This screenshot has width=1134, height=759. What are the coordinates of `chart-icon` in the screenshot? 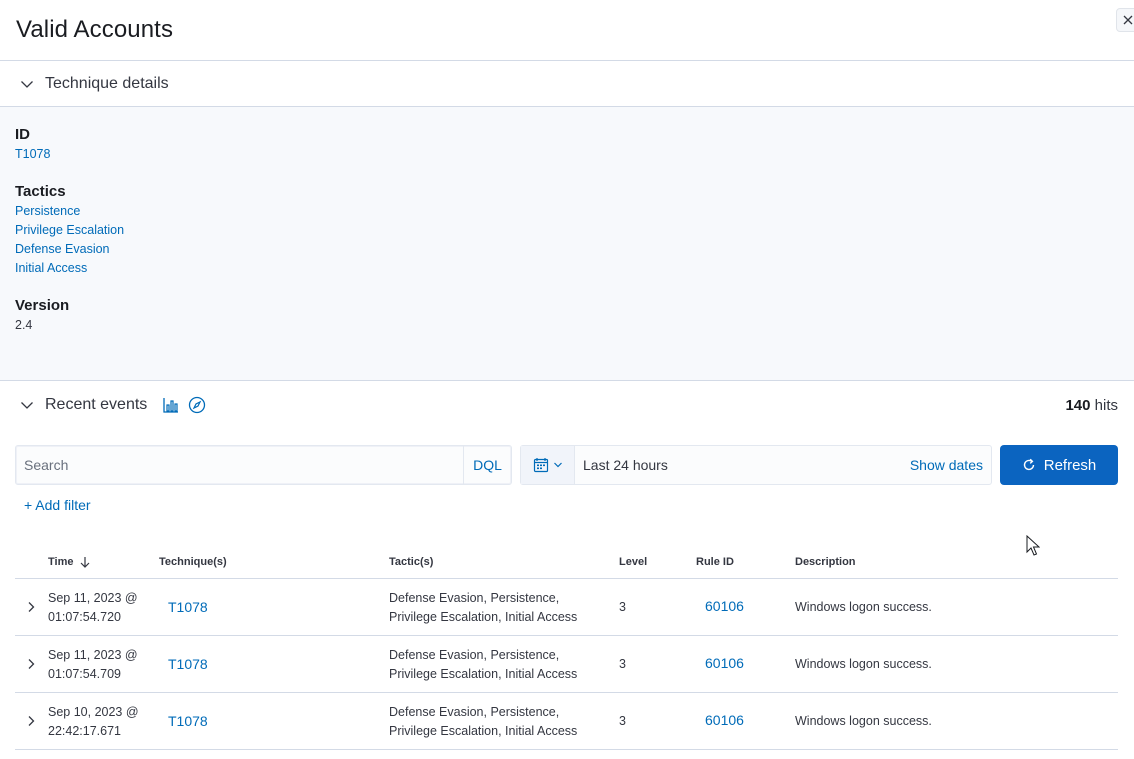 It's located at (171, 405).